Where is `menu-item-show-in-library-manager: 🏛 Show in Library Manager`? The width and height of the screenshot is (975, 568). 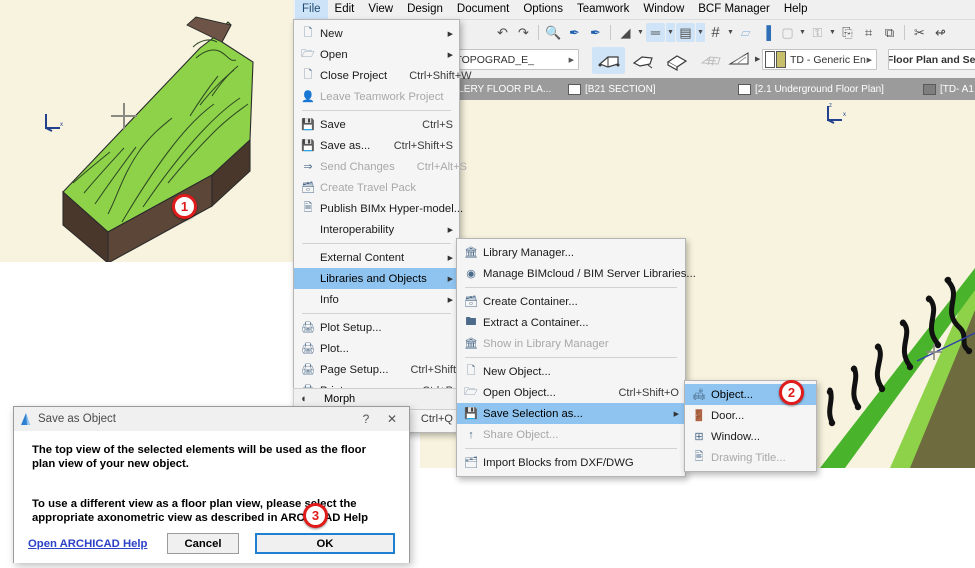 menu-item-show-in-library-manager: 🏛 Show in Library Manager is located at coordinates (571, 343).